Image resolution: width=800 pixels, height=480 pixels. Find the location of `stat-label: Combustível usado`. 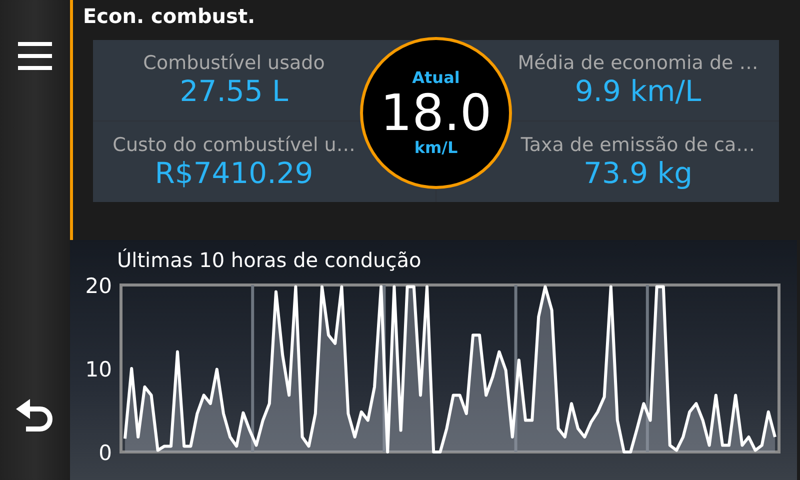

stat-label: Combustível usado is located at coordinates (234, 63).